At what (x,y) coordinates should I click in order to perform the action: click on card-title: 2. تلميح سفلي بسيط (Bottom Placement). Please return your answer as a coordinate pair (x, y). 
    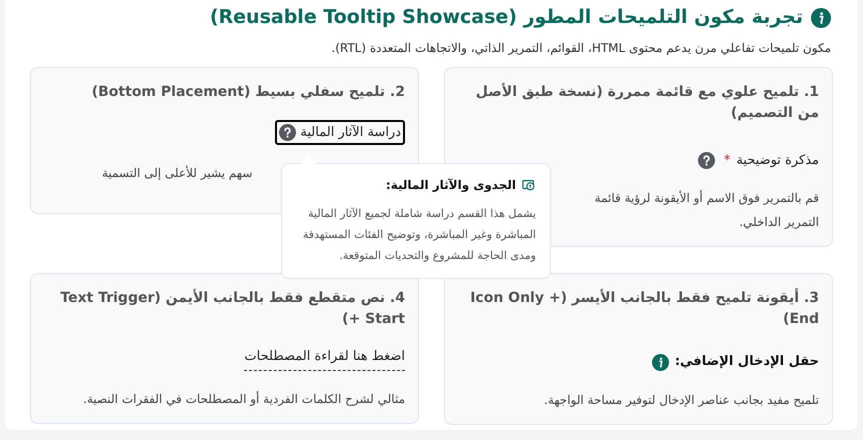
    Looking at the image, I should click on (247, 92).